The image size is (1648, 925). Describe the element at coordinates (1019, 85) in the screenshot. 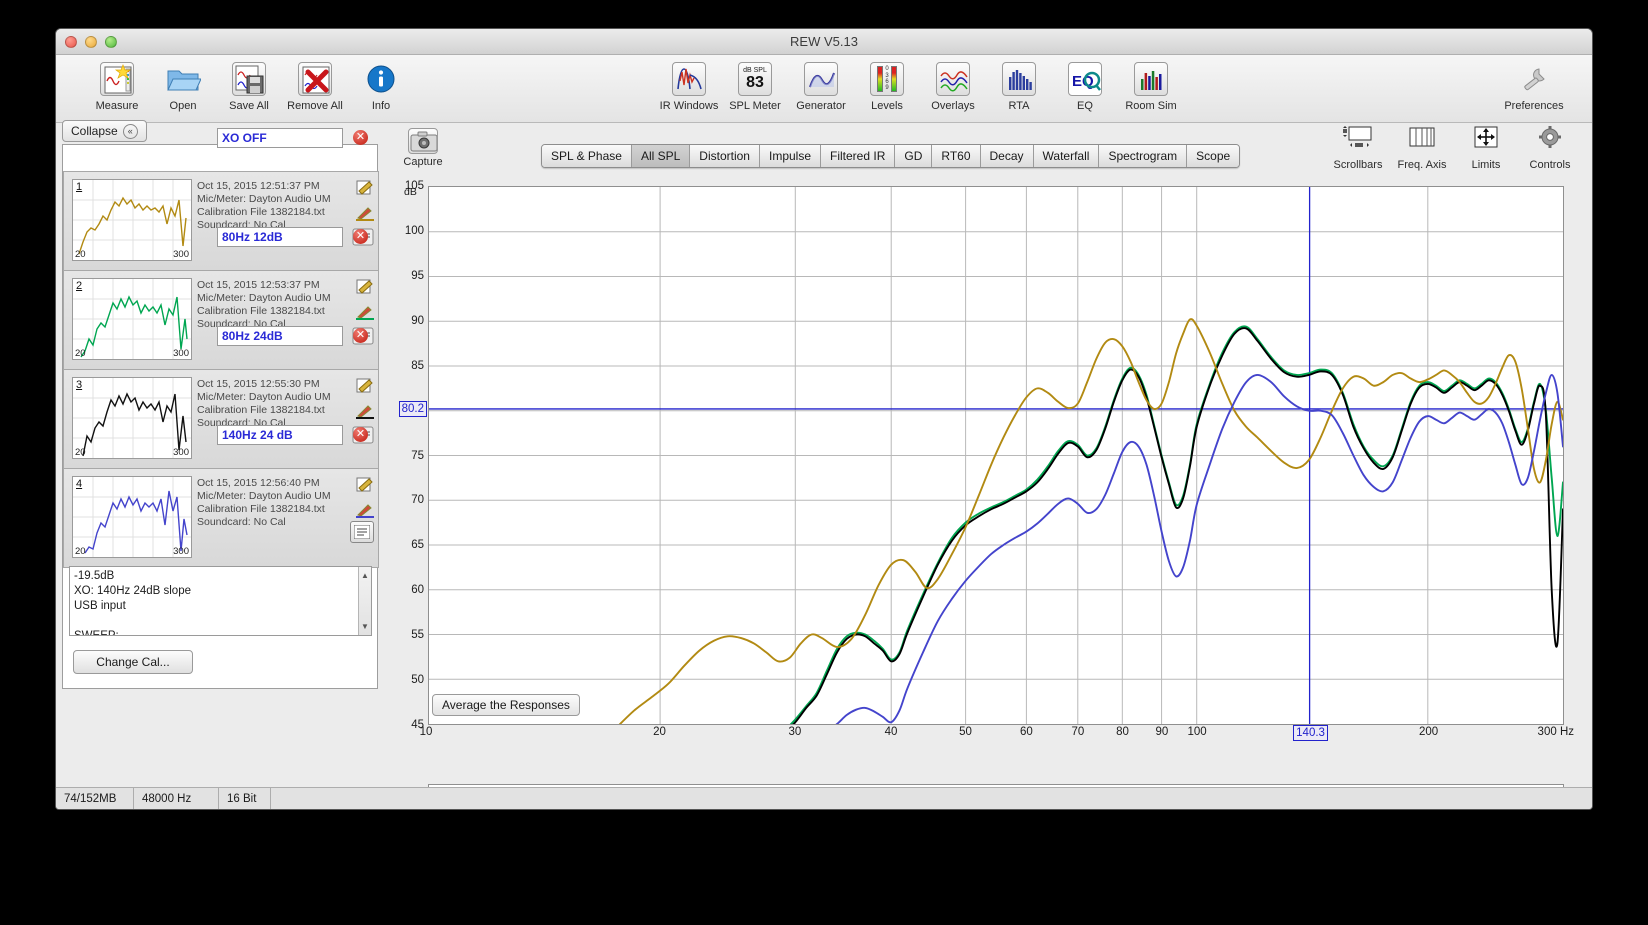

I see `toolbar-rta-button: RTA` at that location.